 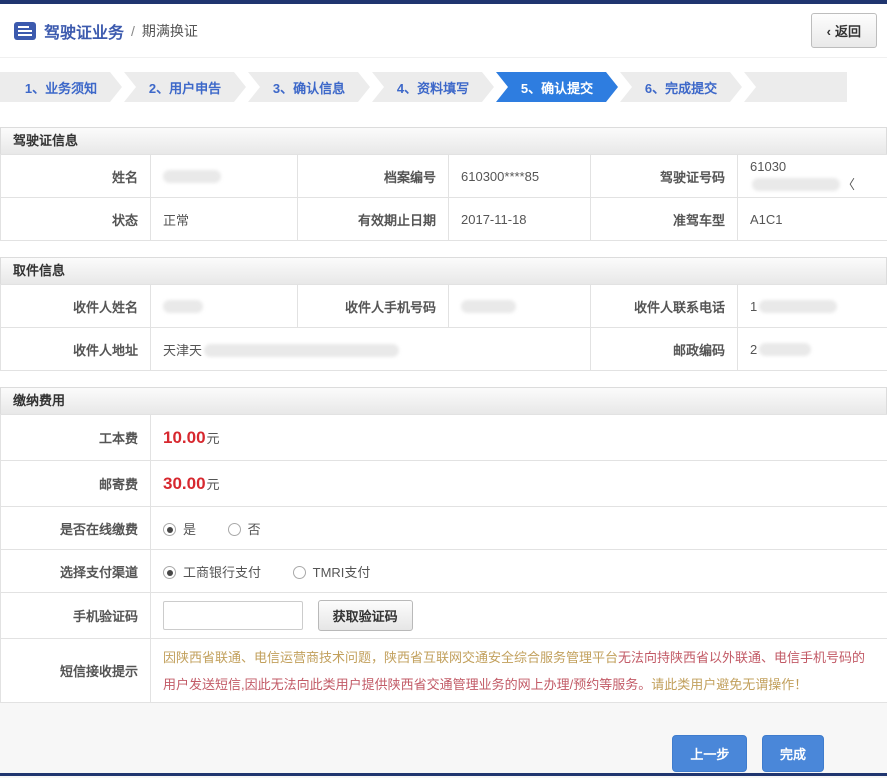 I want to click on file-no-label: 档案编号, so click(x=373, y=176).